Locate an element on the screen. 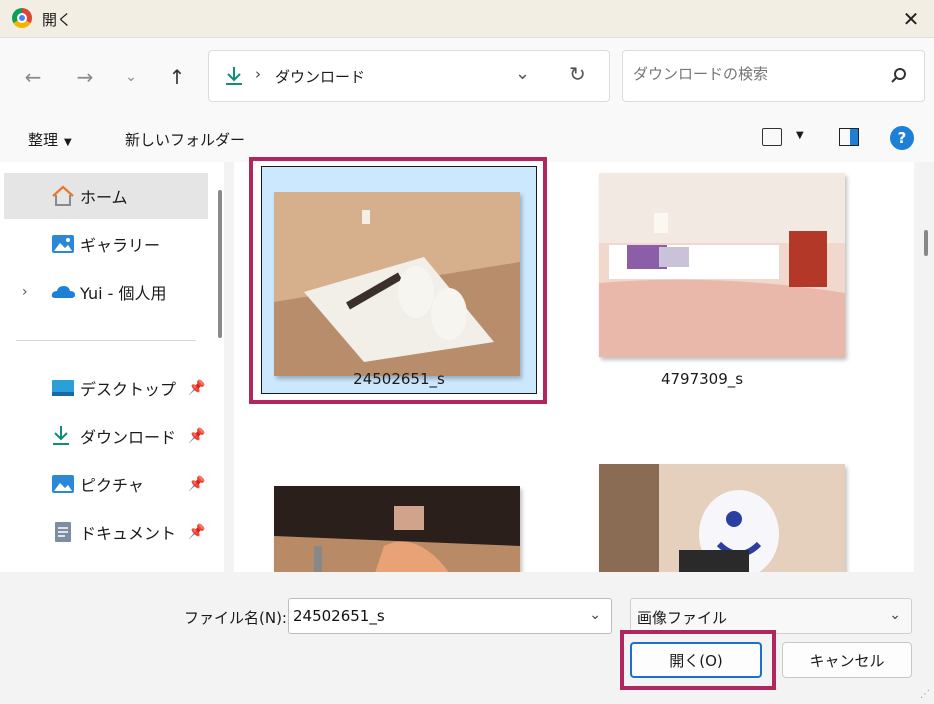  documents-icon is located at coordinates (63, 532).